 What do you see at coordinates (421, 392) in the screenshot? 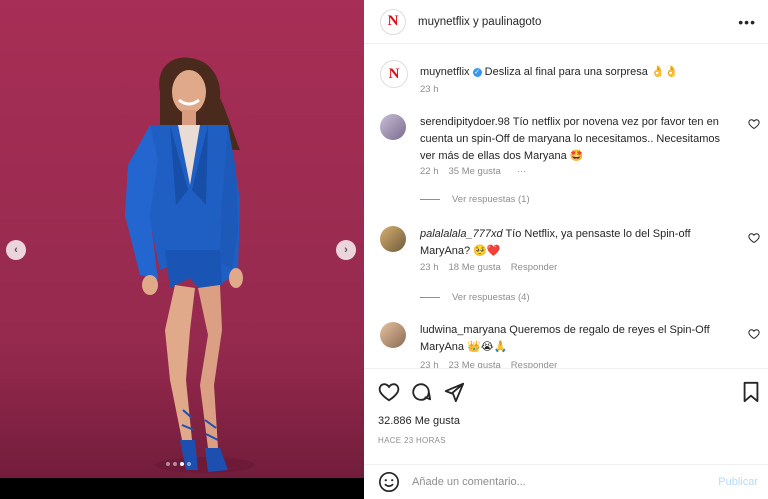
I see `comment-icon` at bounding box center [421, 392].